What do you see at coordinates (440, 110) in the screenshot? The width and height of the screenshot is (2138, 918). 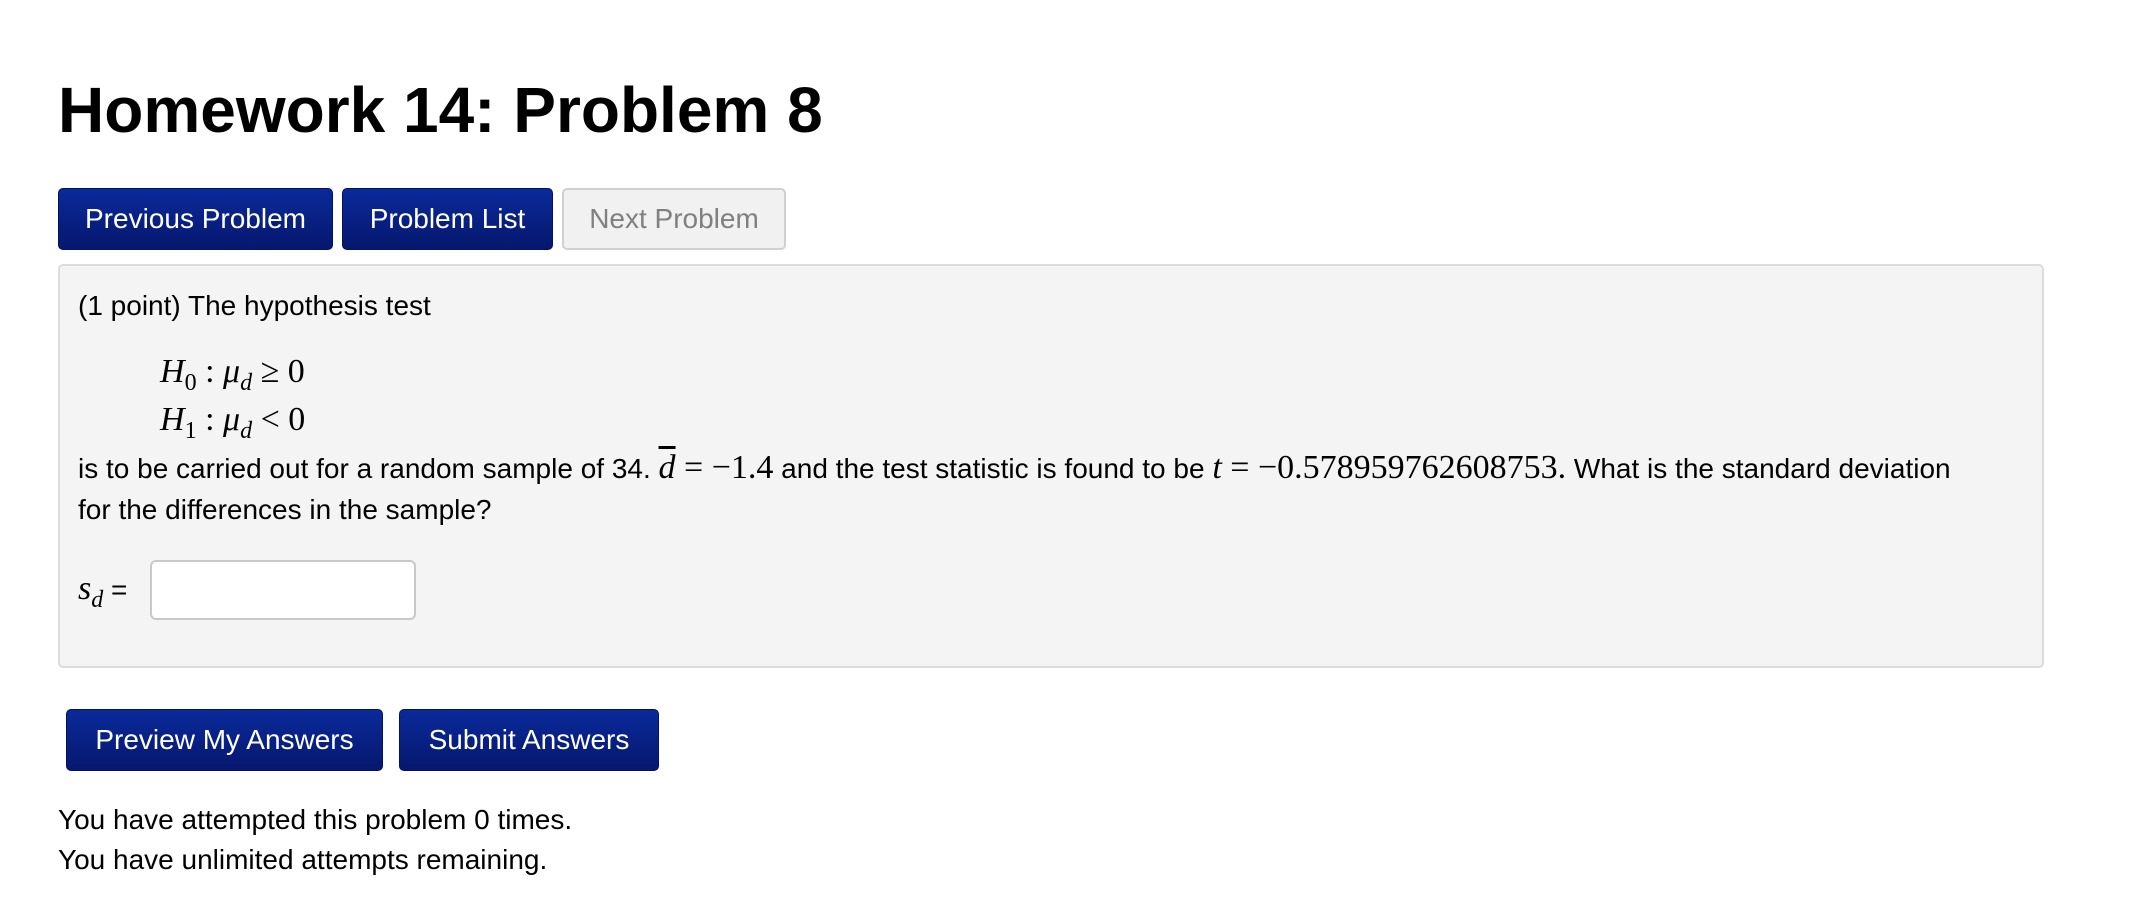 I see `page-title: Homework 14: Problem 8` at bounding box center [440, 110].